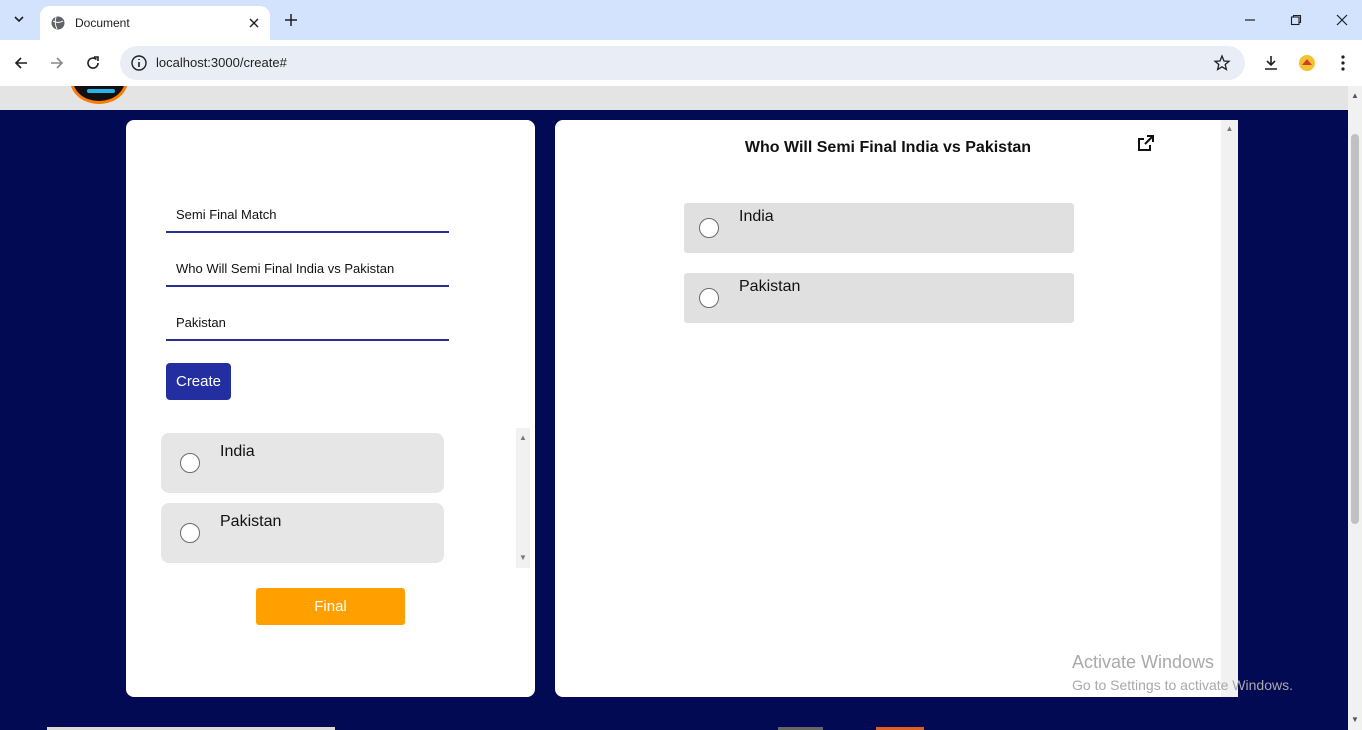  Describe the element at coordinates (1182, 685) in the screenshot. I see `watermark-subtitle: Go to Settings to activate Windows.` at that location.